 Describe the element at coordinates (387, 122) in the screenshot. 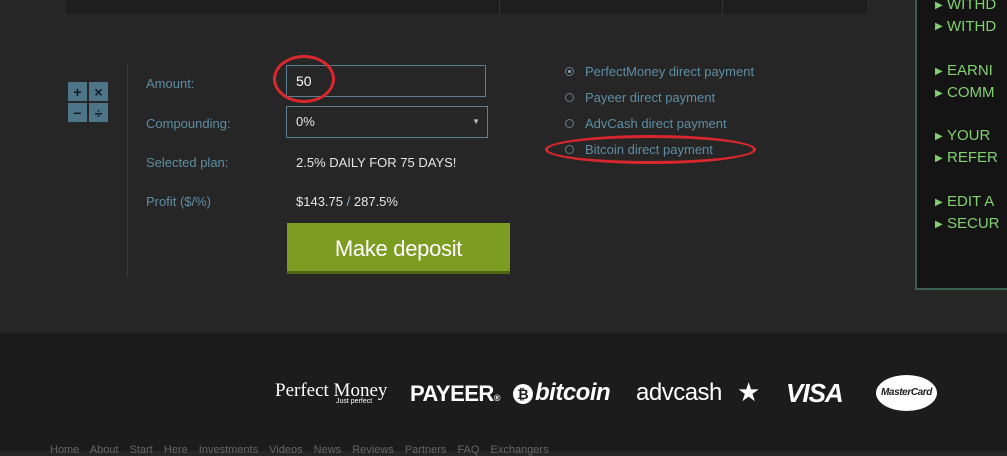

I see `compounding-select: 0% ▼` at that location.